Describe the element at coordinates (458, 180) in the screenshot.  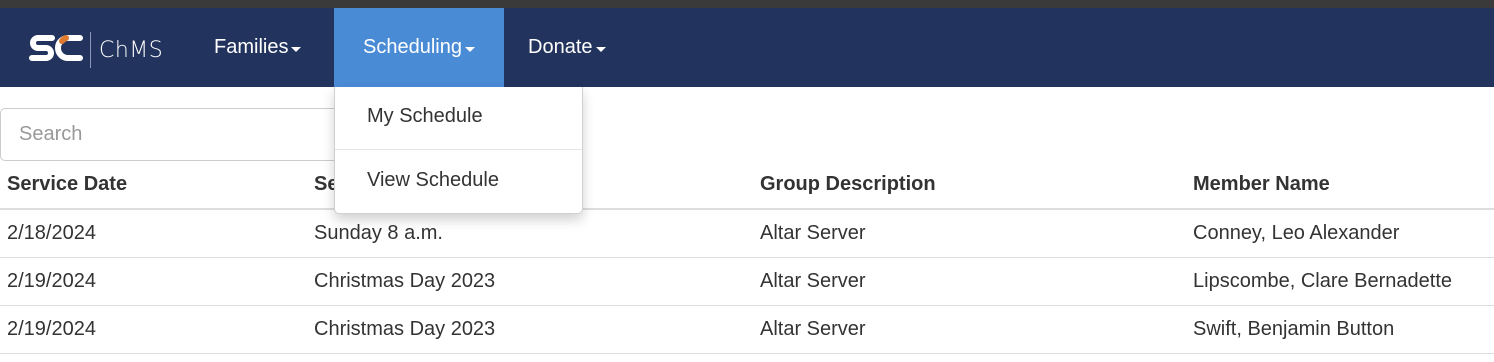
I see `menu-item-view-schedule: View Schedule` at that location.